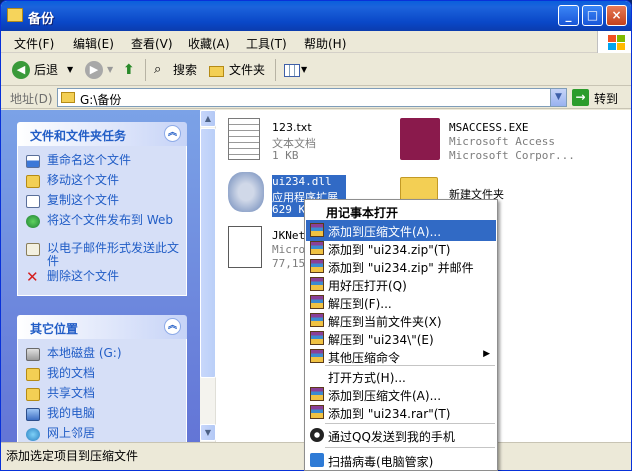  Describe the element at coordinates (317, 435) in the screenshot. I see `qq-penguin-icon` at that location.